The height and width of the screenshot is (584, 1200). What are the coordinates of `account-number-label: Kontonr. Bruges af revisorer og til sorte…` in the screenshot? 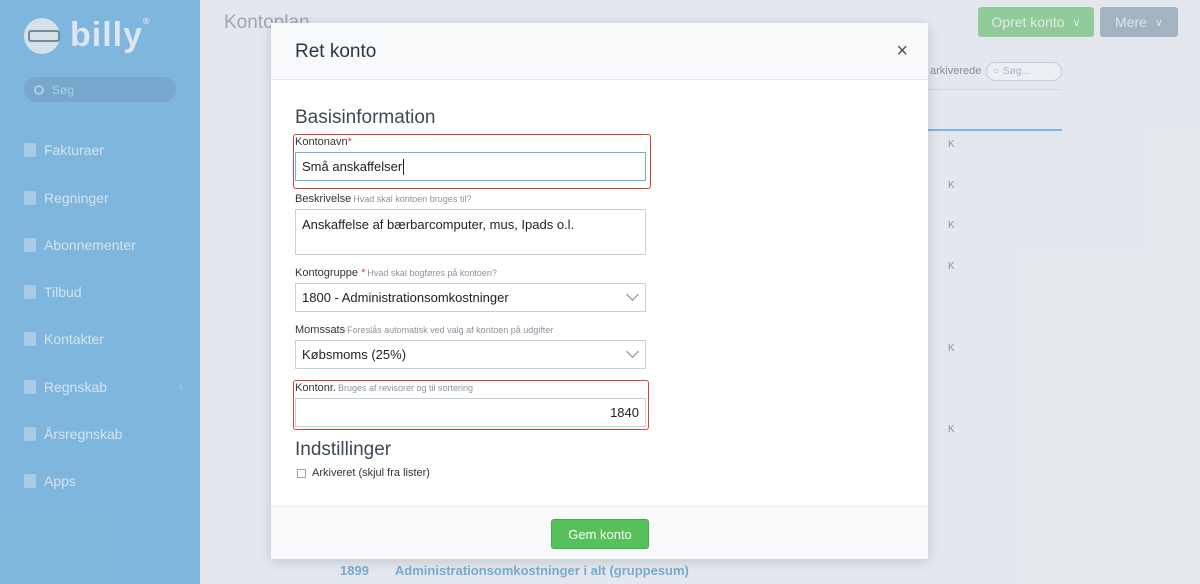 It's located at (384, 388).